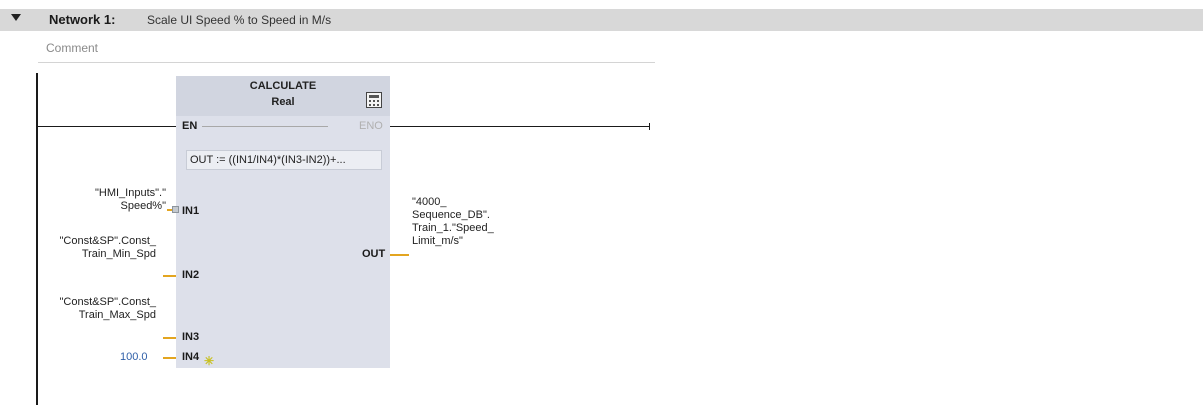 This screenshot has width=1203, height=405. I want to click on en-eno-inner-line, so click(265, 126).